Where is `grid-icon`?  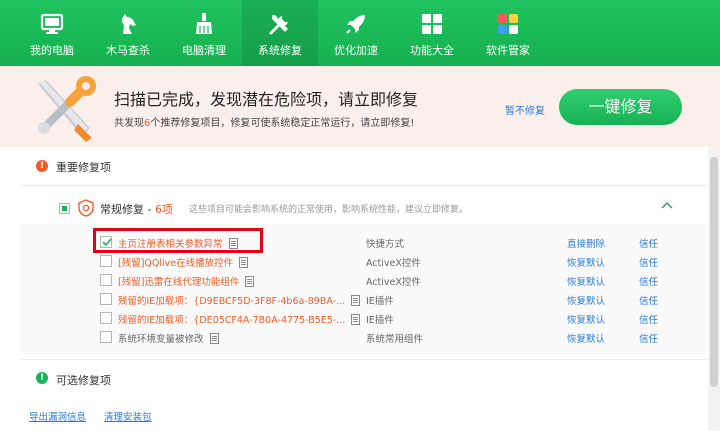
grid-icon is located at coordinates (432, 24).